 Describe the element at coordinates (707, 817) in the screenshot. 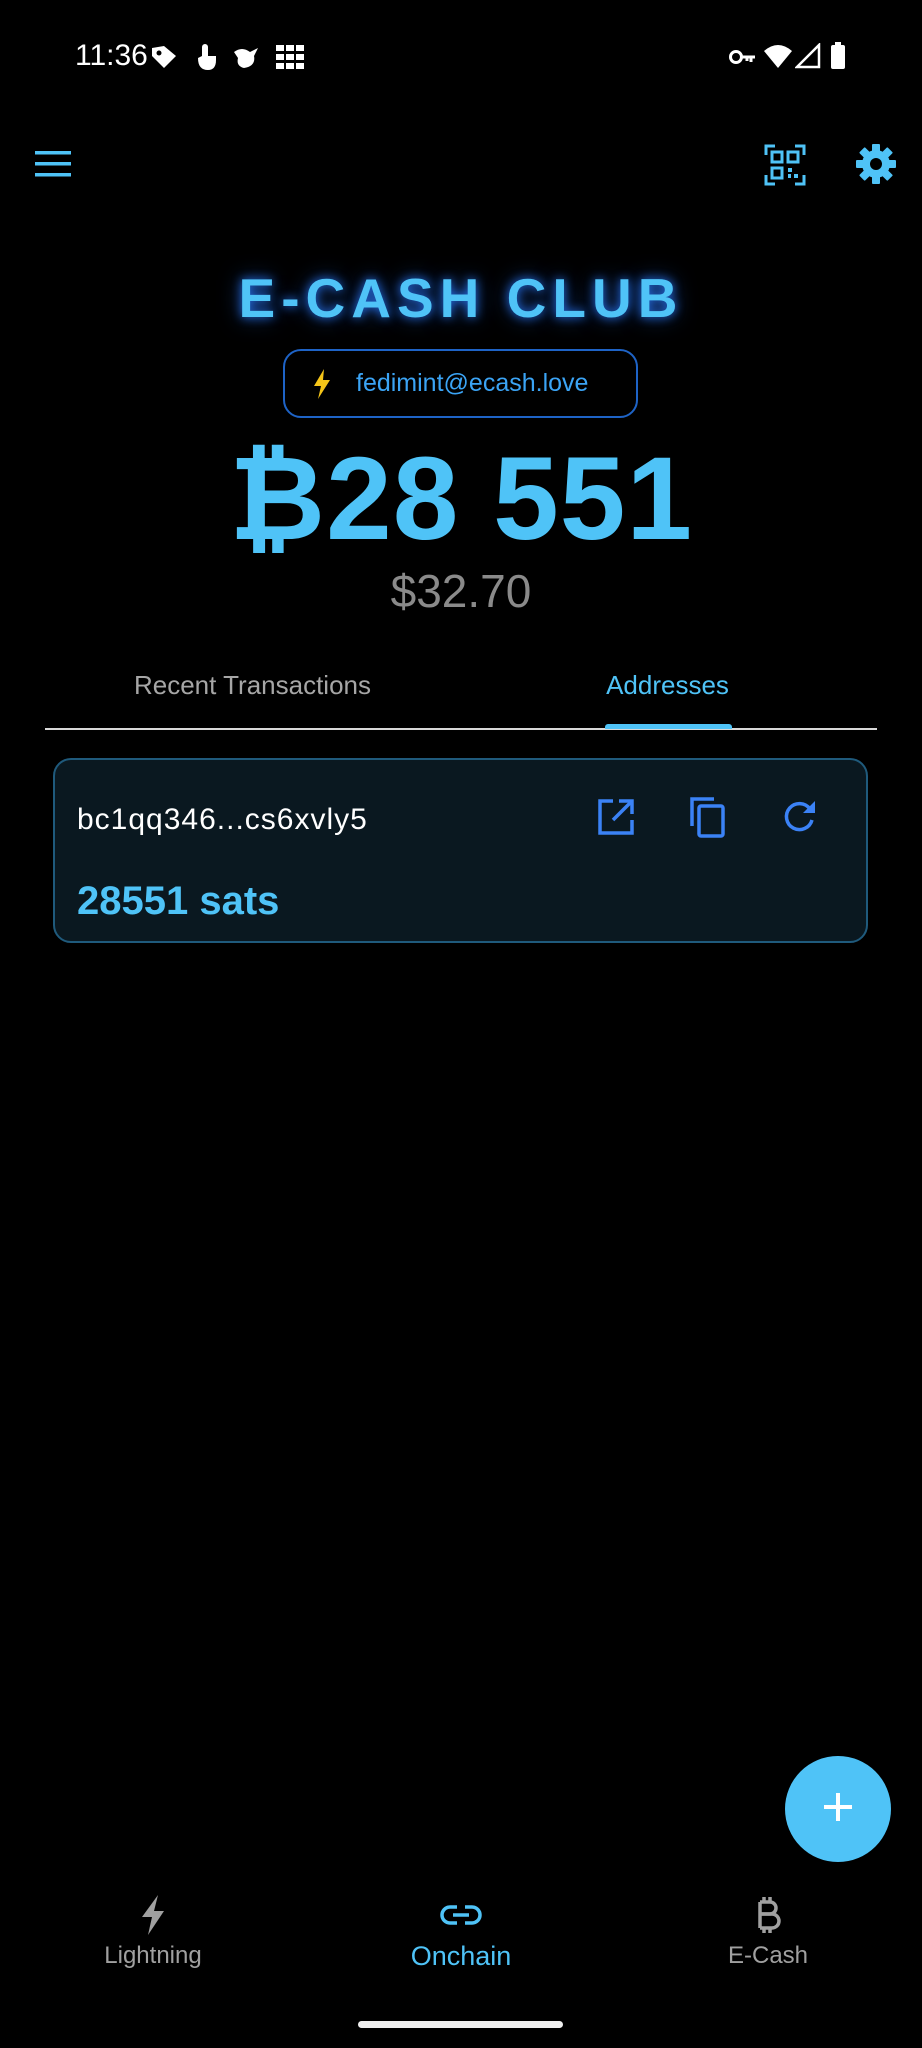

I see `copy-icon` at that location.